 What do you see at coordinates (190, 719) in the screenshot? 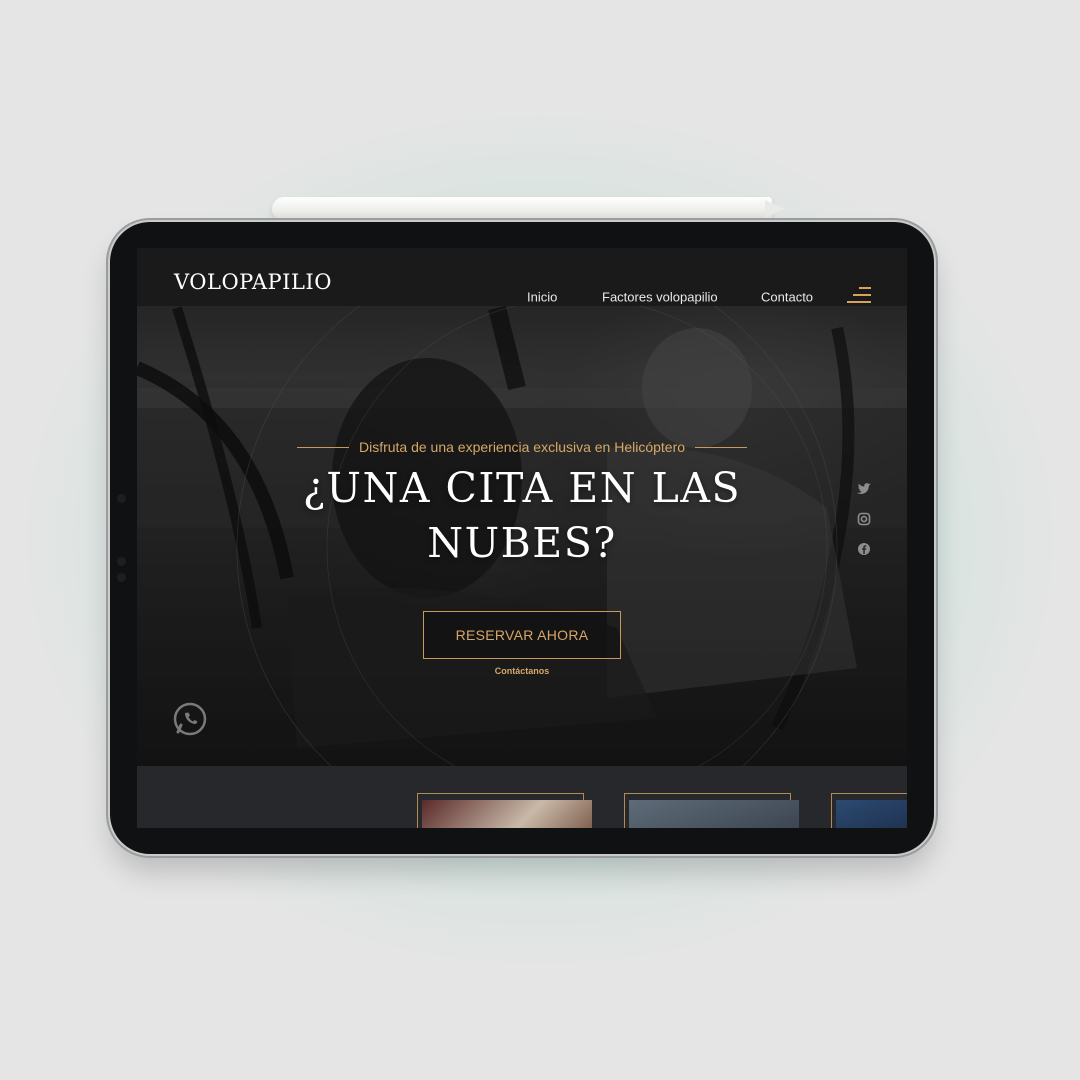
I see `whatsapp-icon` at bounding box center [190, 719].